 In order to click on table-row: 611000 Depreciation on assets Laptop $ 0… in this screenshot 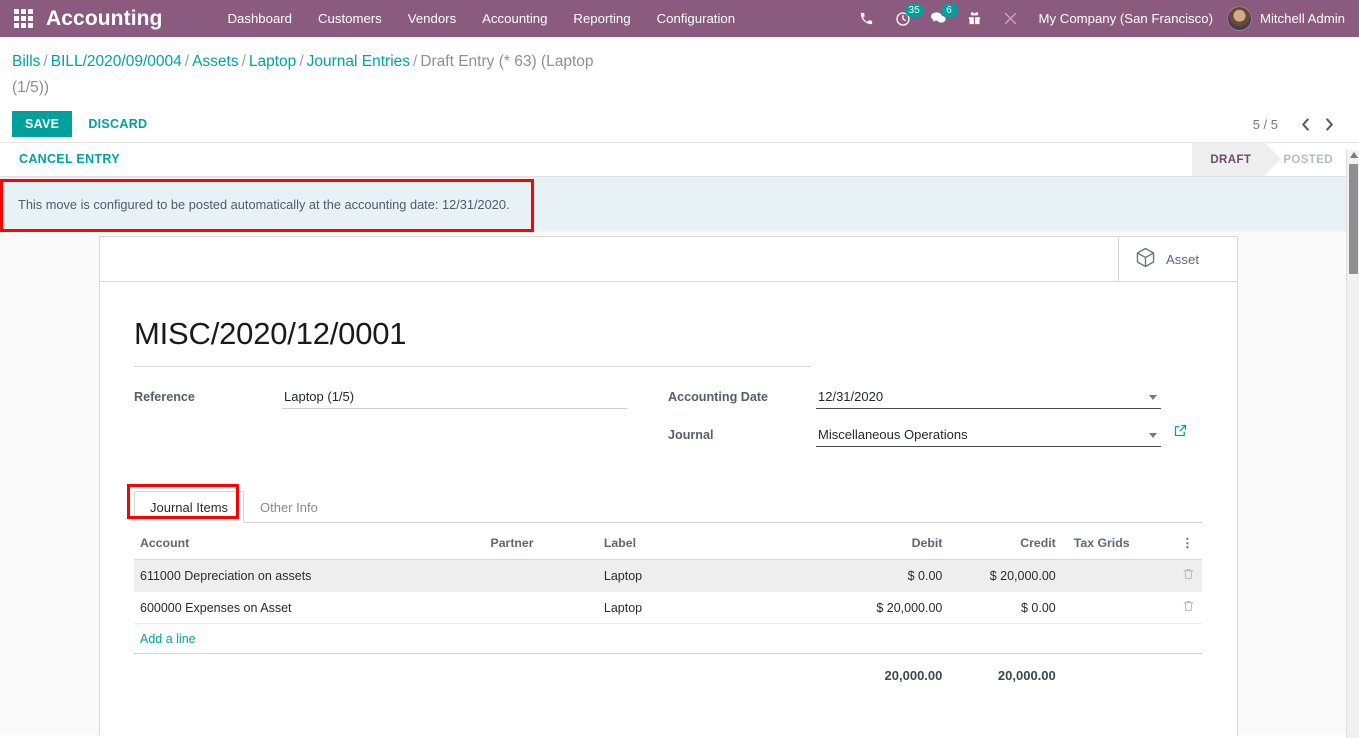, I will do `click(668, 575)`.